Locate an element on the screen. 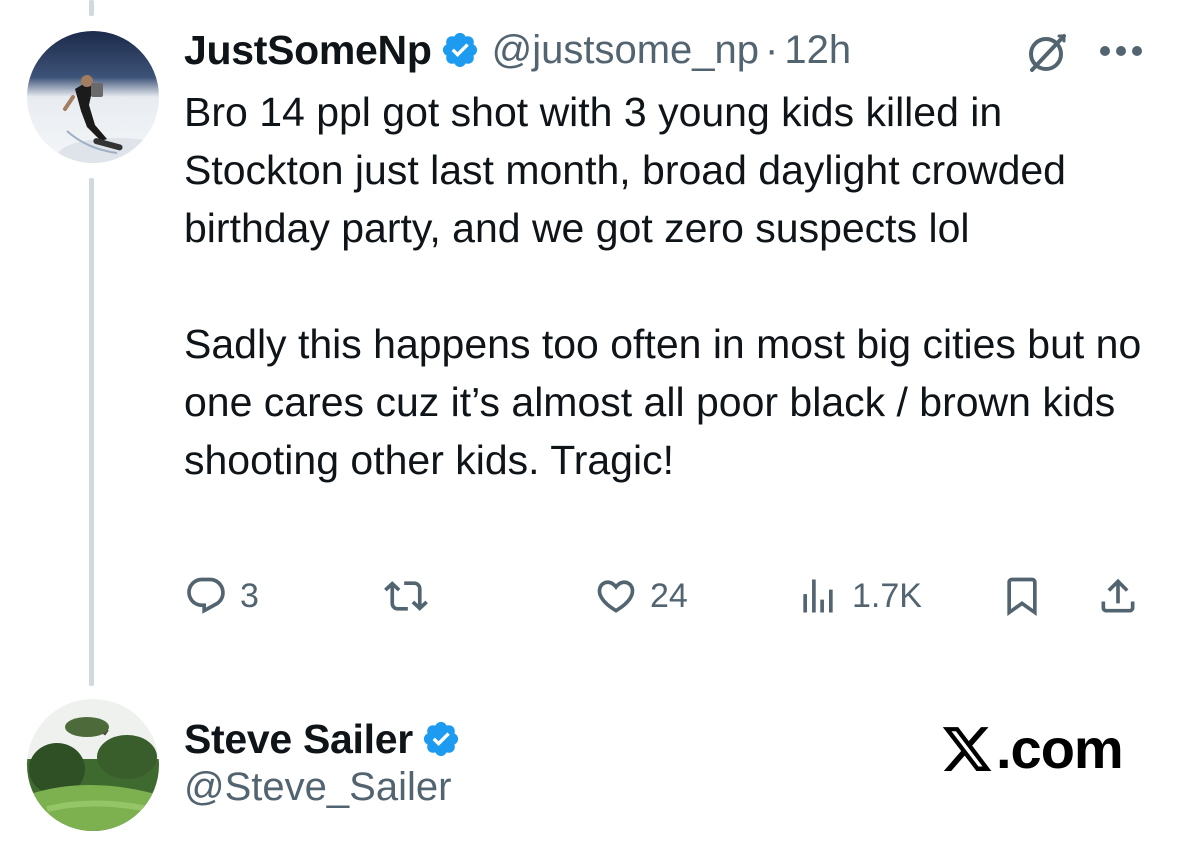 The width and height of the screenshot is (1179, 845). x-com-brand: .com is located at coordinates (1032, 748).